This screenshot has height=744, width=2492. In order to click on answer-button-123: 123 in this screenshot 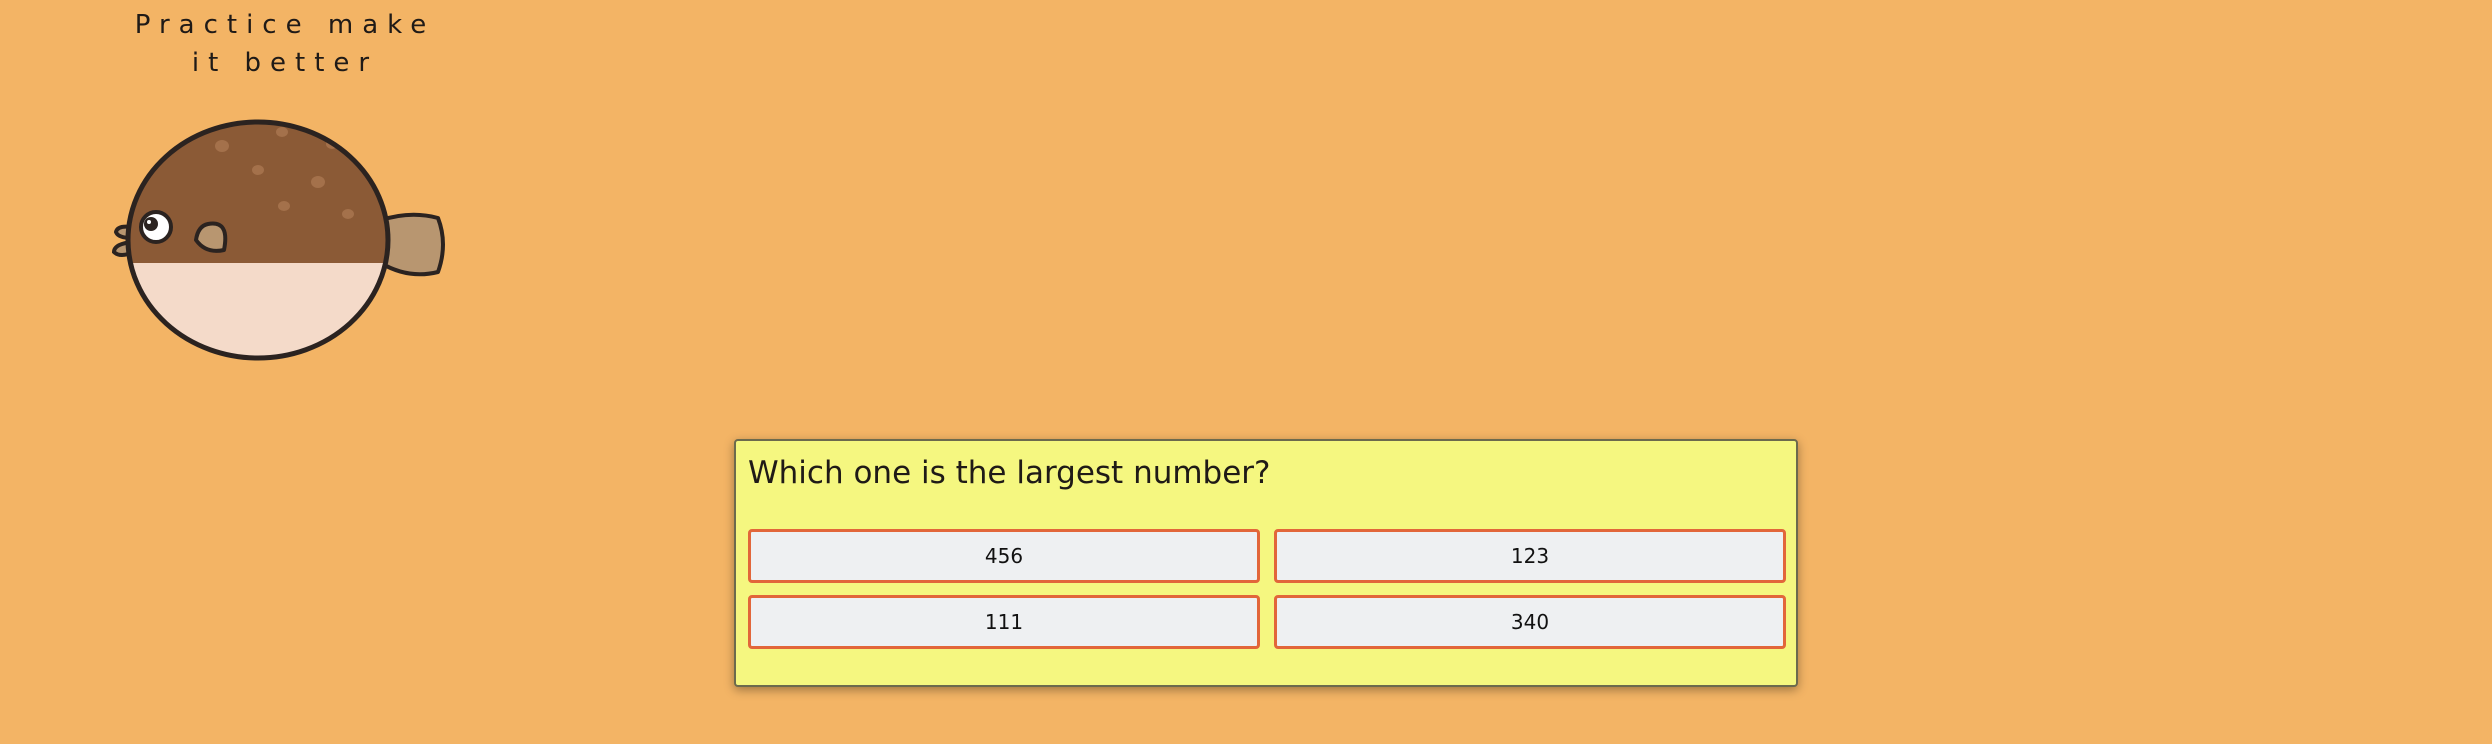, I will do `click(1530, 556)`.